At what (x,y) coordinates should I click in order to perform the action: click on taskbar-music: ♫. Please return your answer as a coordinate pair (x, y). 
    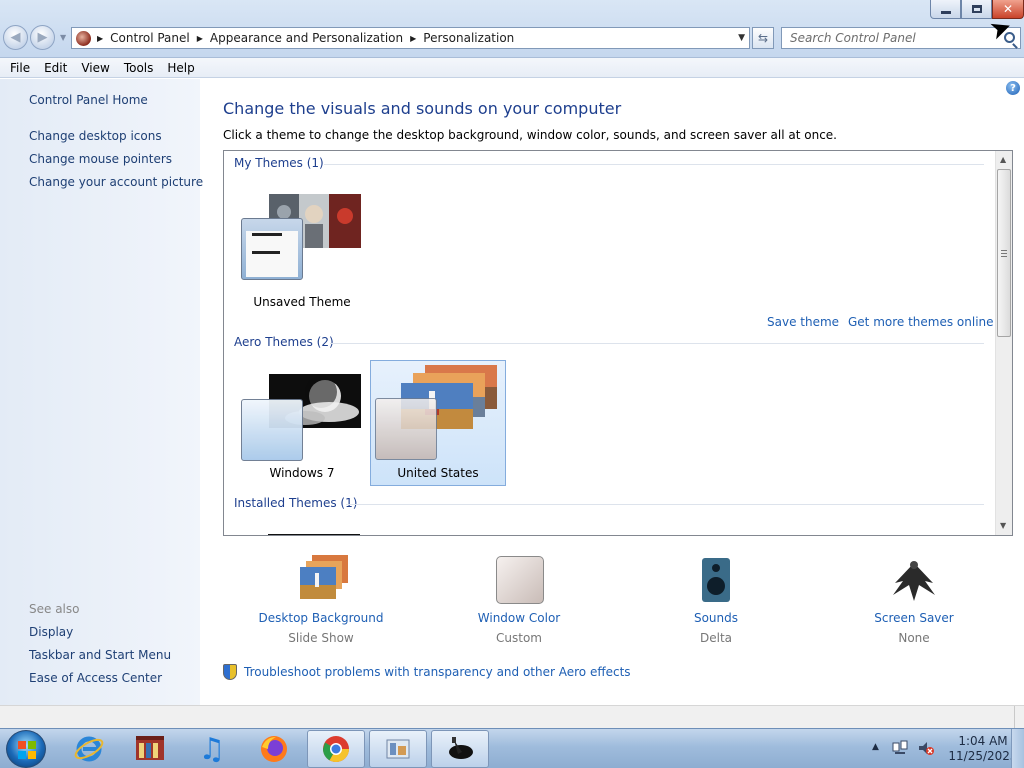
    Looking at the image, I should click on (212, 749).